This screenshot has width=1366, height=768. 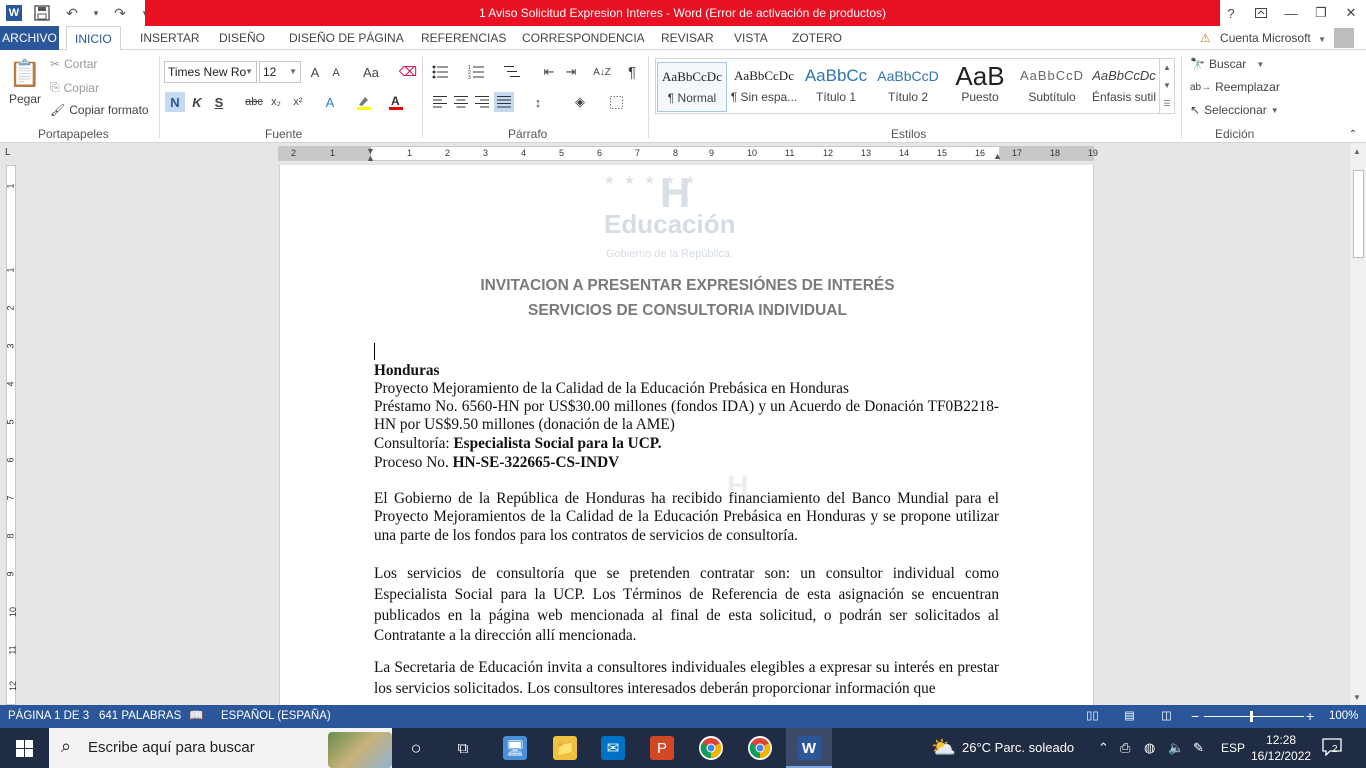 What do you see at coordinates (571, 72) in the screenshot?
I see `increase-indent-icon: ⇥` at bounding box center [571, 72].